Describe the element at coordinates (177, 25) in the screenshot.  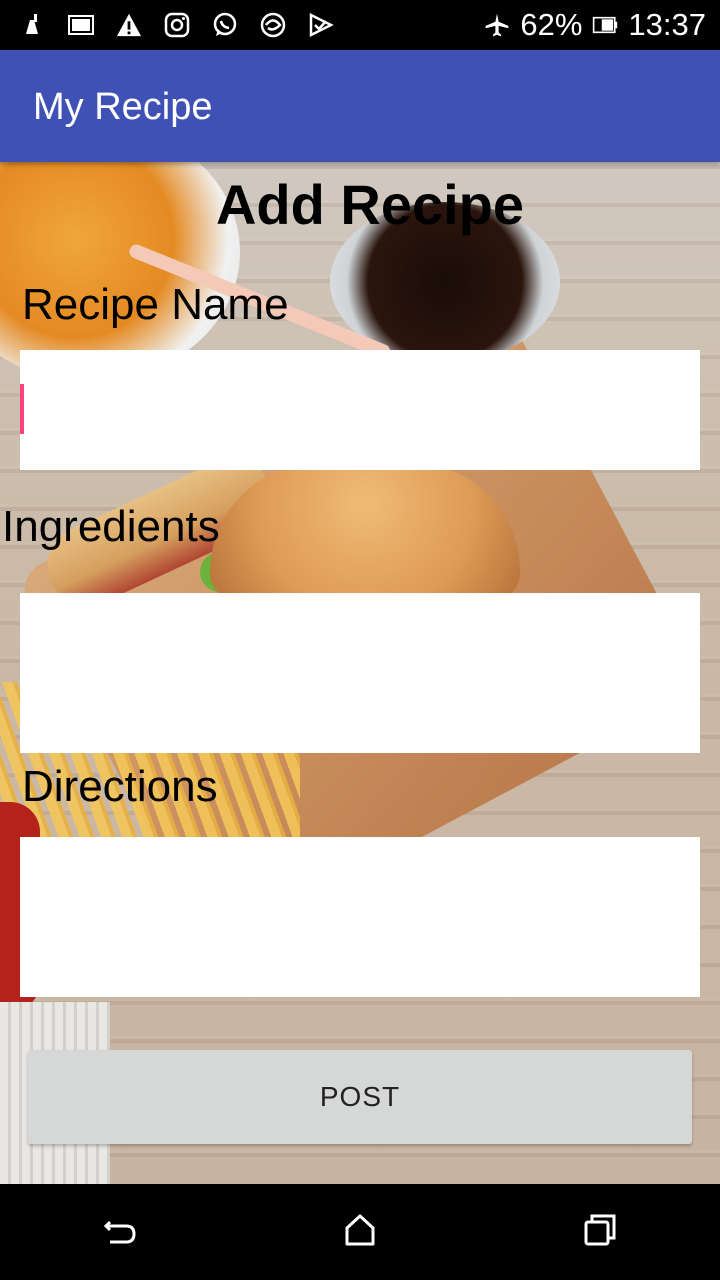
I see `instagram-icon` at that location.